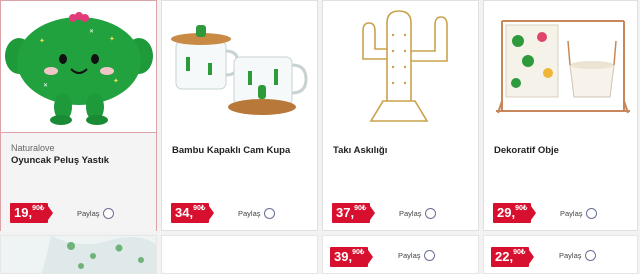 The height and width of the screenshot is (274, 640). I want to click on product-title: Bambu Kapaklı Cam Kupa, so click(231, 150).